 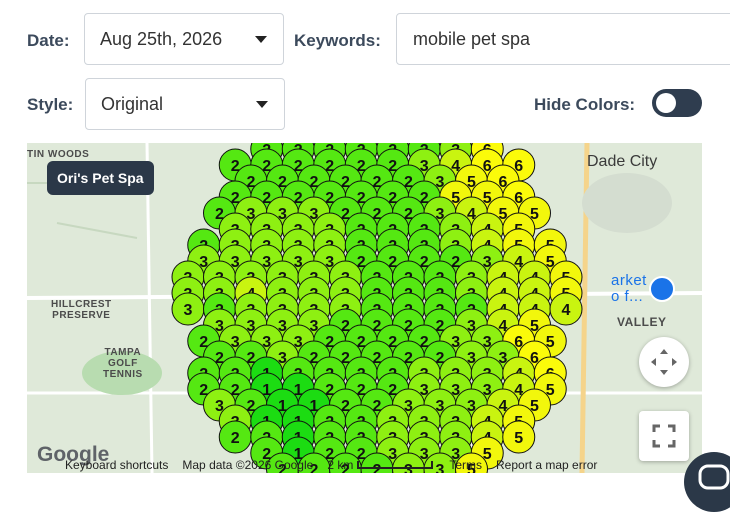 I want to click on style-select: Original, so click(x=185, y=104).